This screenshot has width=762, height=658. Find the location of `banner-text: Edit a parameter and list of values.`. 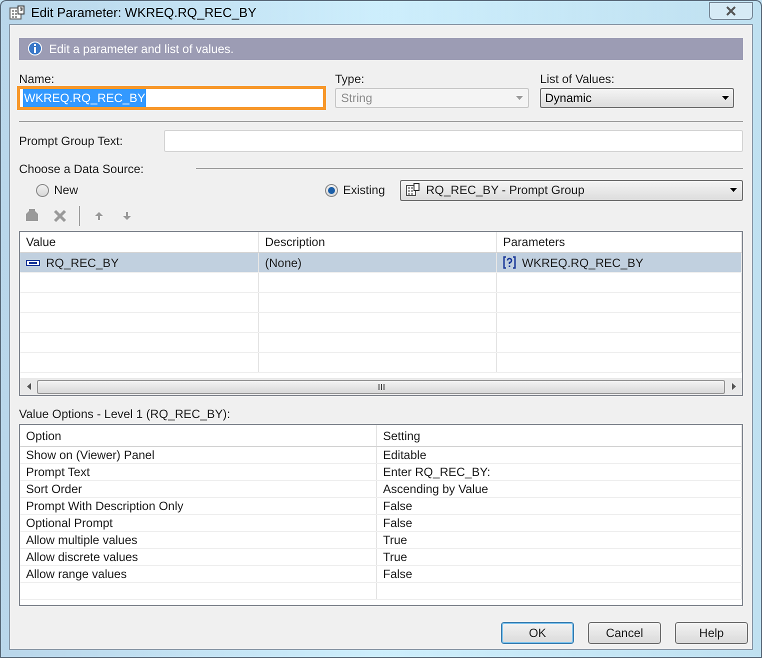

banner-text: Edit a parameter and list of values. is located at coordinates (141, 49).